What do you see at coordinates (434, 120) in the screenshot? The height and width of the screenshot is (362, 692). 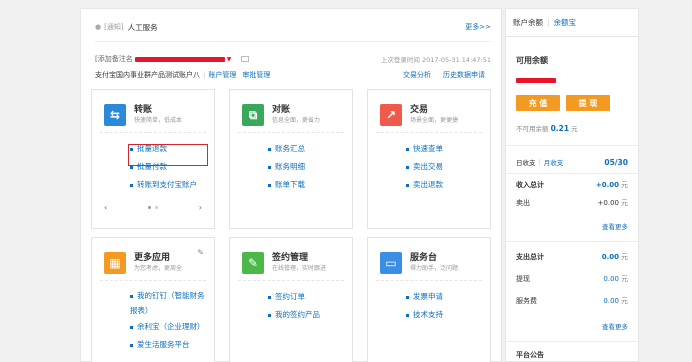 I see `card-subtitle: 场景全面，更便捷` at bounding box center [434, 120].